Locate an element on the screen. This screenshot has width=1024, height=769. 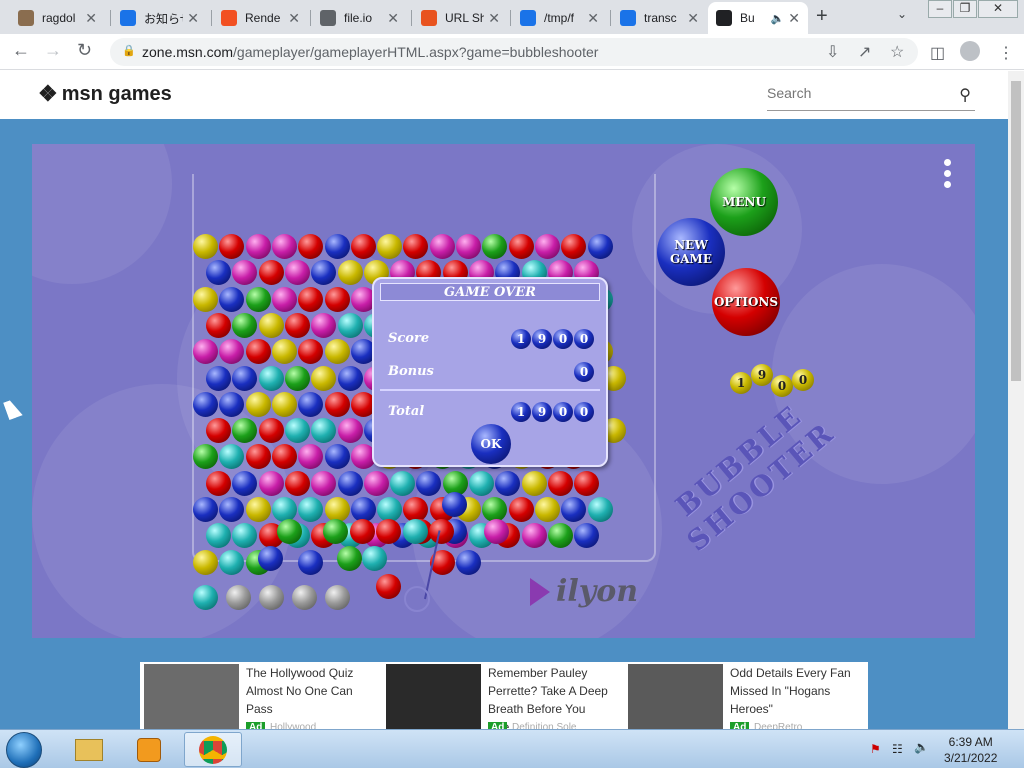
ad-source: DeepRetro is located at coordinates (778, 725).